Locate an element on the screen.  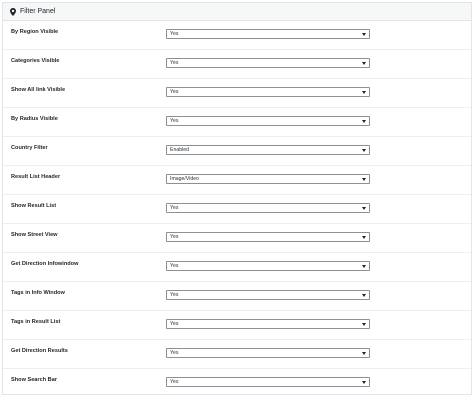
setting-label: Show Street View is located at coordinates (34, 235).